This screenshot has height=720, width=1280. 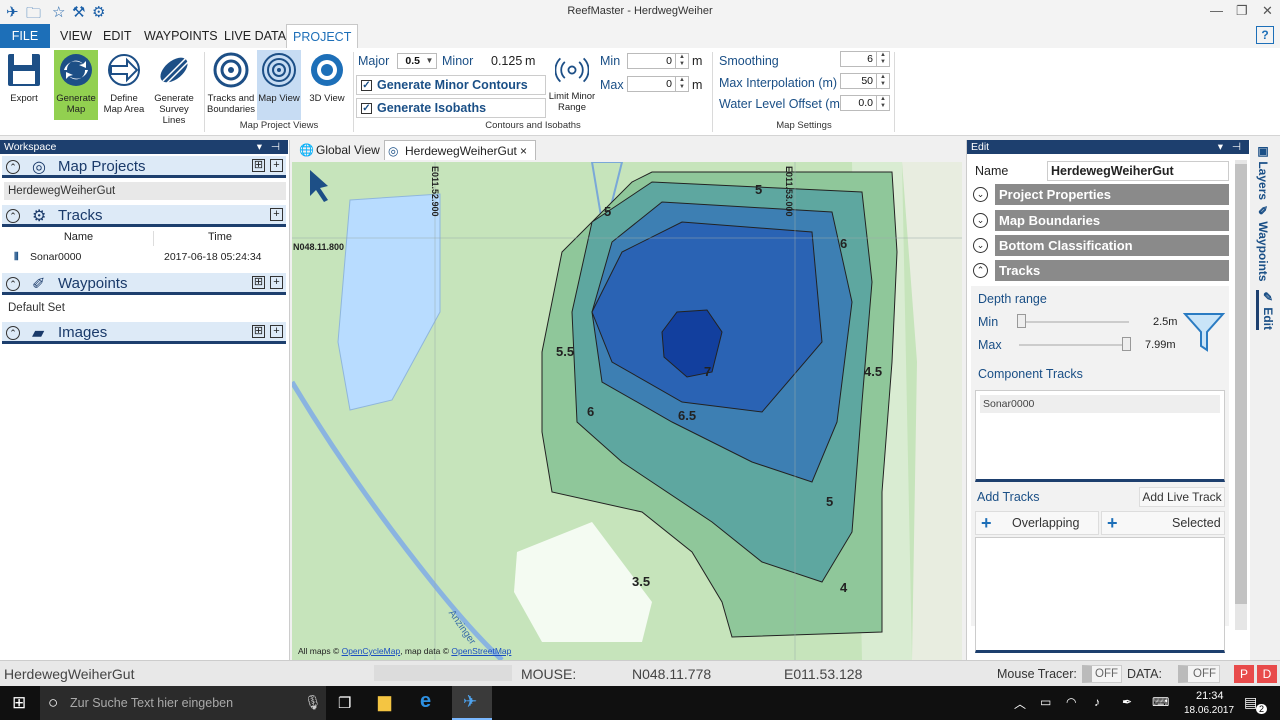 I want to click on smoothing-input: 6 ▲ ▼, so click(x=865, y=59).